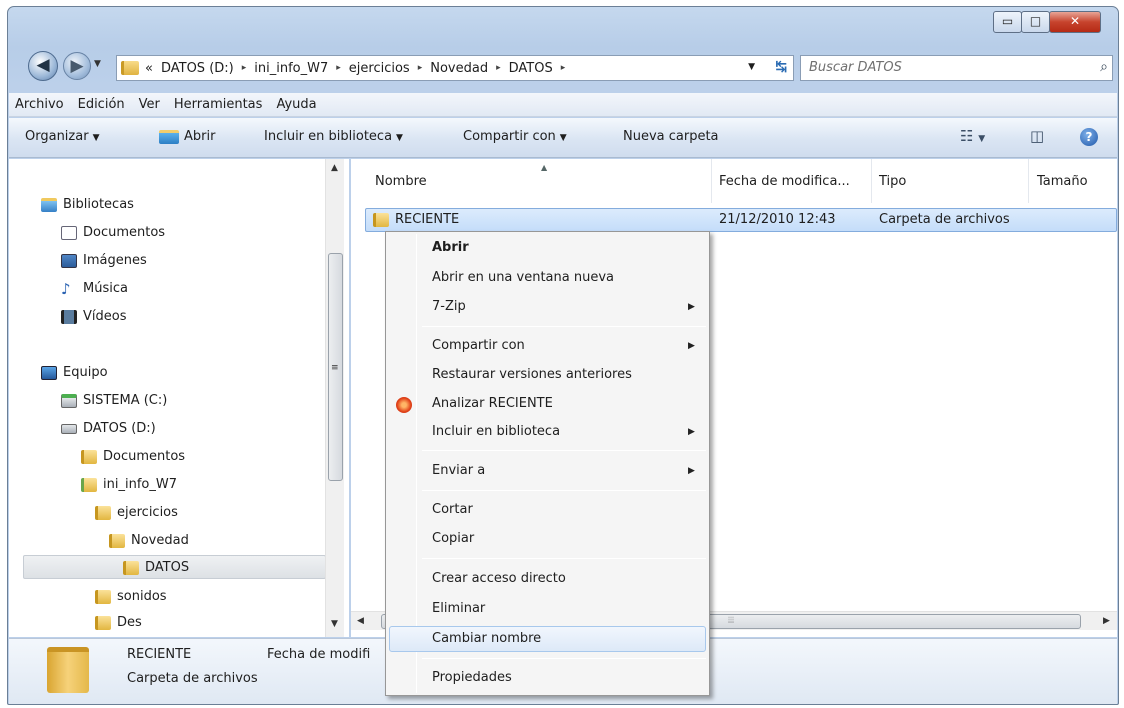  Describe the element at coordinates (129, 622) in the screenshot. I see `nav-label: Des` at that location.